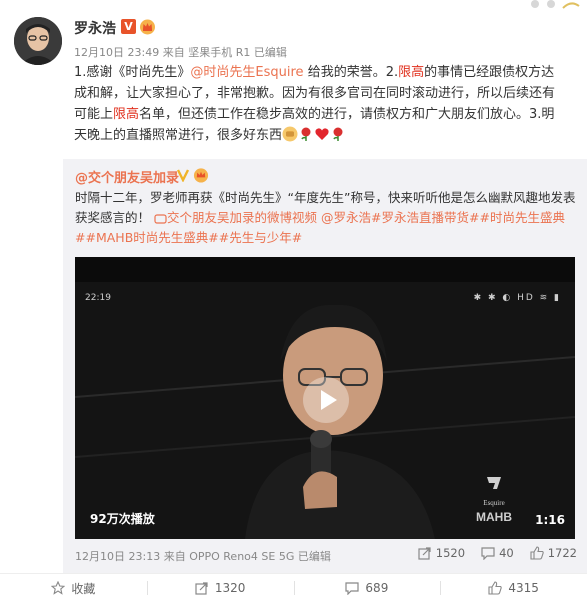 The image size is (587, 602). What do you see at coordinates (241, 556) in the screenshot?
I see `repost-source: OPPO Reno4 SE 5G` at bounding box center [241, 556].